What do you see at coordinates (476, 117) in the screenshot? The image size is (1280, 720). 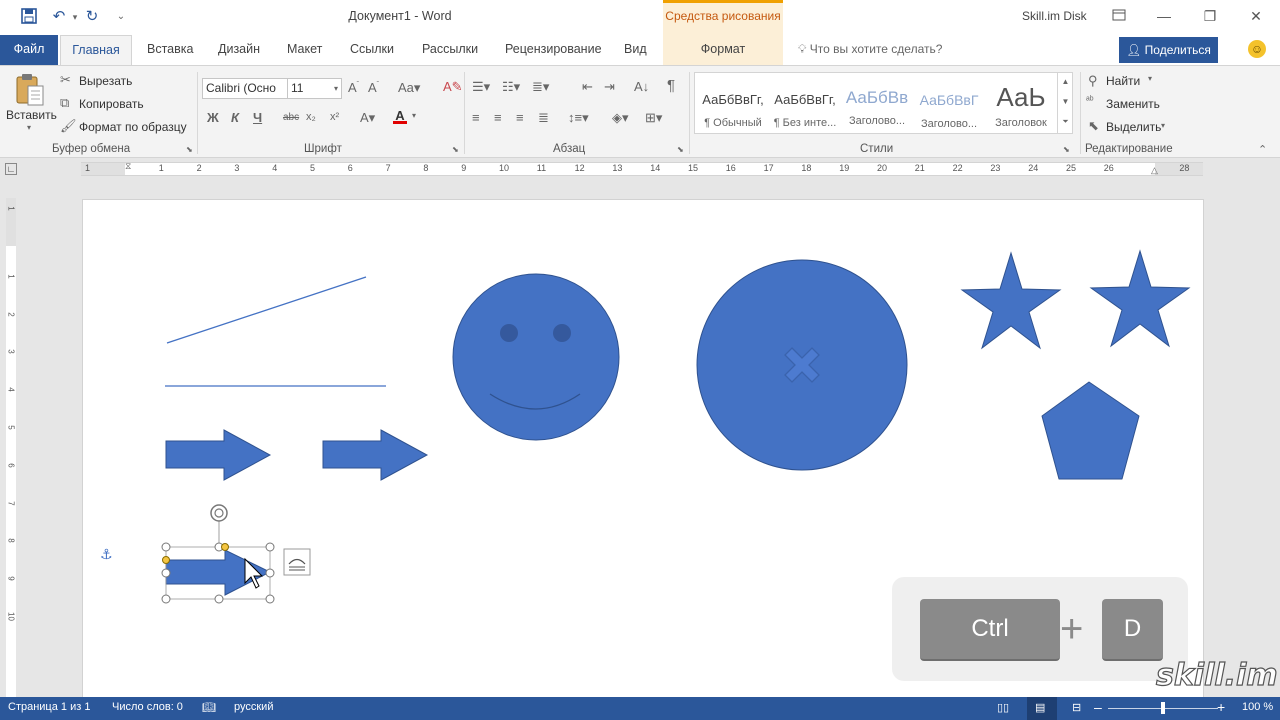 I see `align-left-icon: ≡` at bounding box center [476, 117].